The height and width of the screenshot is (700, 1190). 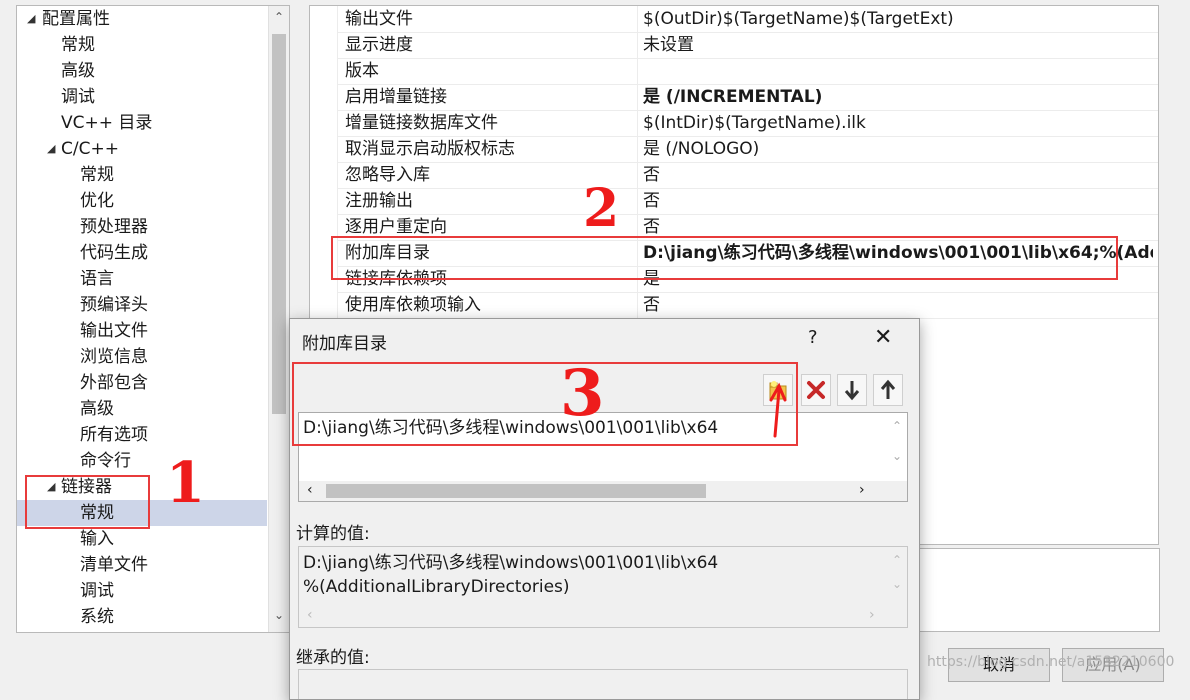 I want to click on annotation-number-3: 3, so click(x=582, y=393).